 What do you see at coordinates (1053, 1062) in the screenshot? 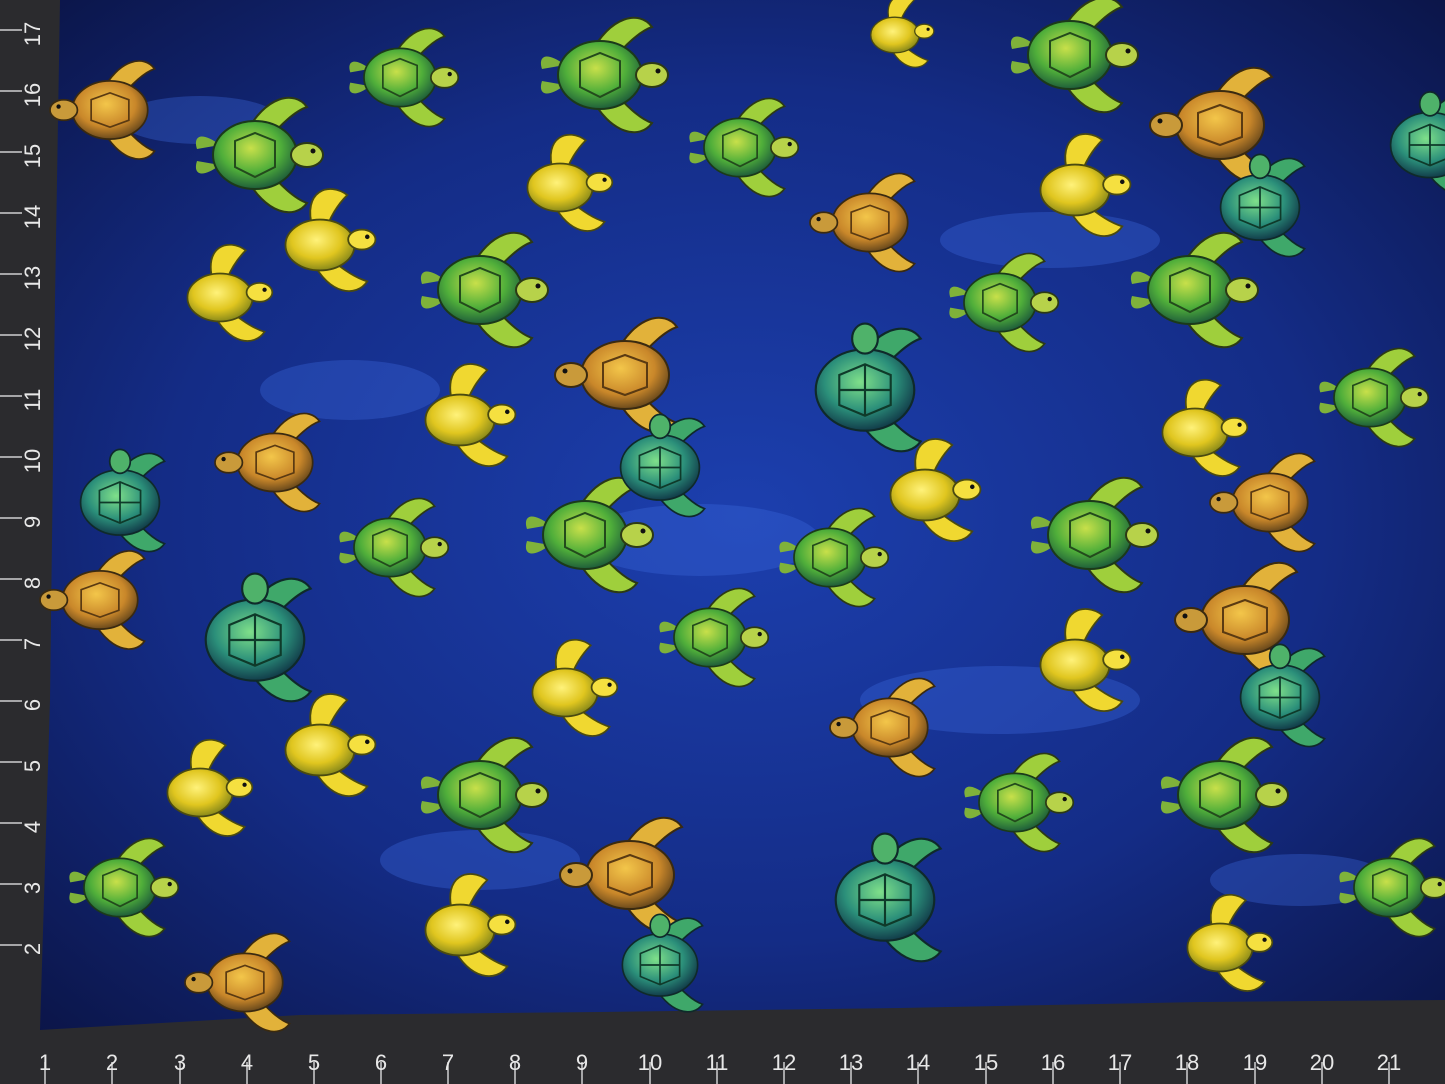
I see `ruler-bottom-16: 16` at bounding box center [1053, 1062].